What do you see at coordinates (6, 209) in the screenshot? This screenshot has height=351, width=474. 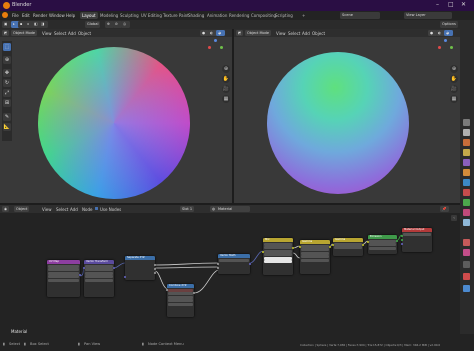 I see `editor-type-icon: ◉` at bounding box center [6, 209].